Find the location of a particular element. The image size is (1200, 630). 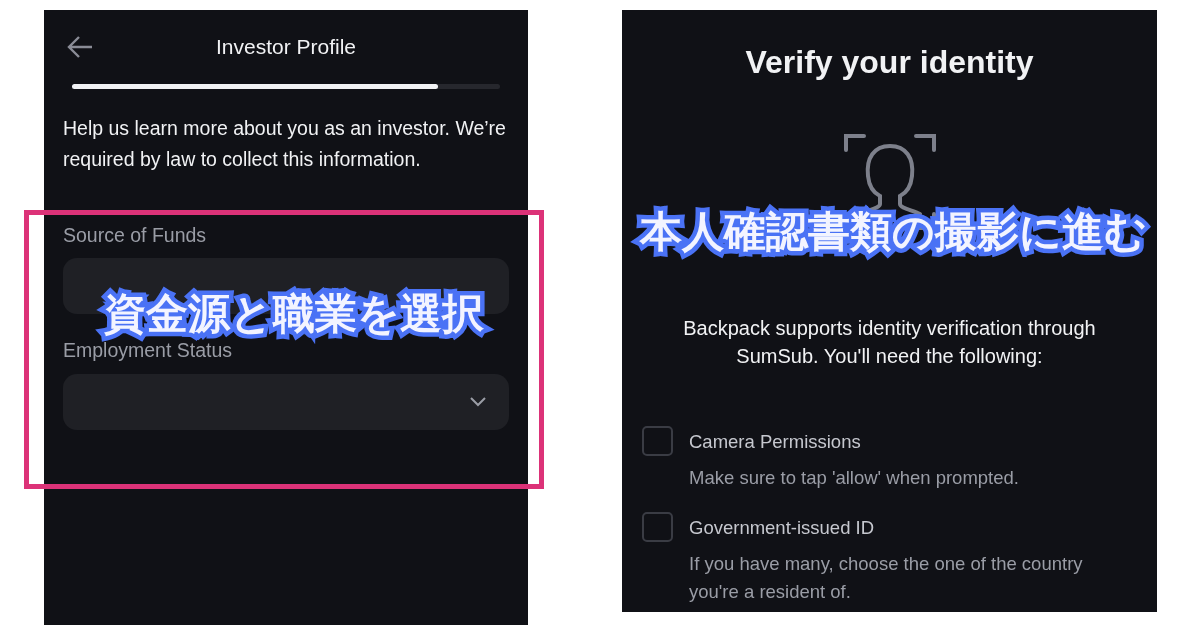

intro-text: Help us learn more about you as an investor. We’re required by law to collect this information. is located at coordinates (285, 144).